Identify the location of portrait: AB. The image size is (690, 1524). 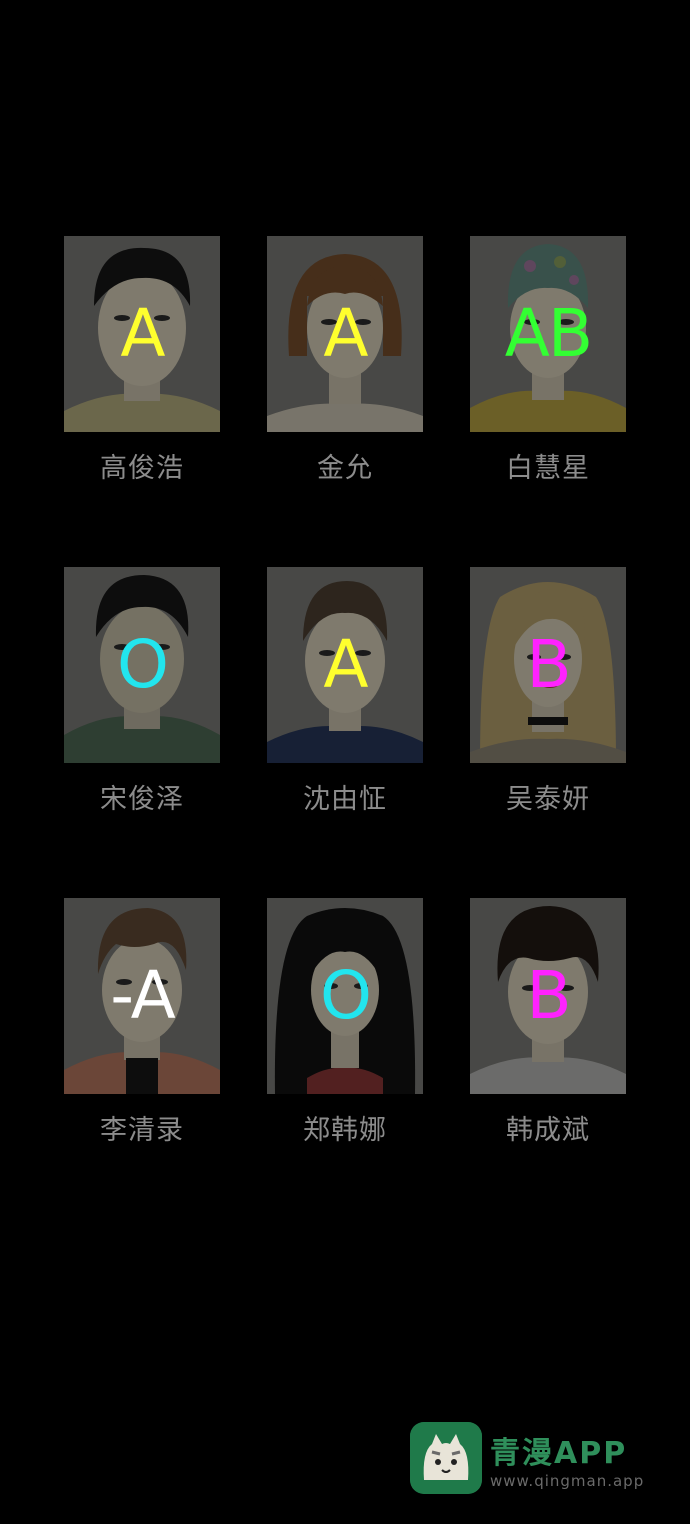
(548, 334).